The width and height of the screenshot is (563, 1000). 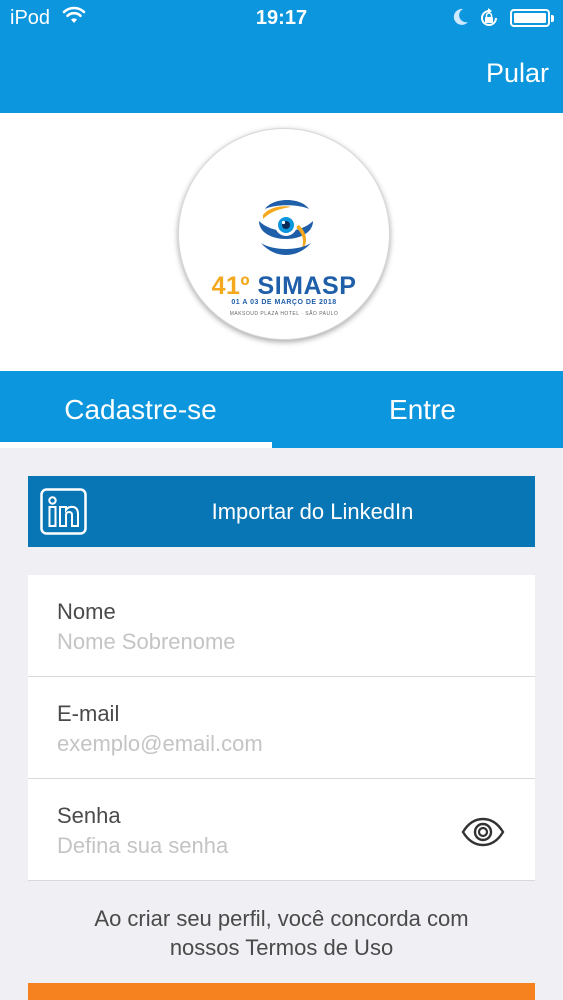 I want to click on name-input, so click(x=257, y=642).